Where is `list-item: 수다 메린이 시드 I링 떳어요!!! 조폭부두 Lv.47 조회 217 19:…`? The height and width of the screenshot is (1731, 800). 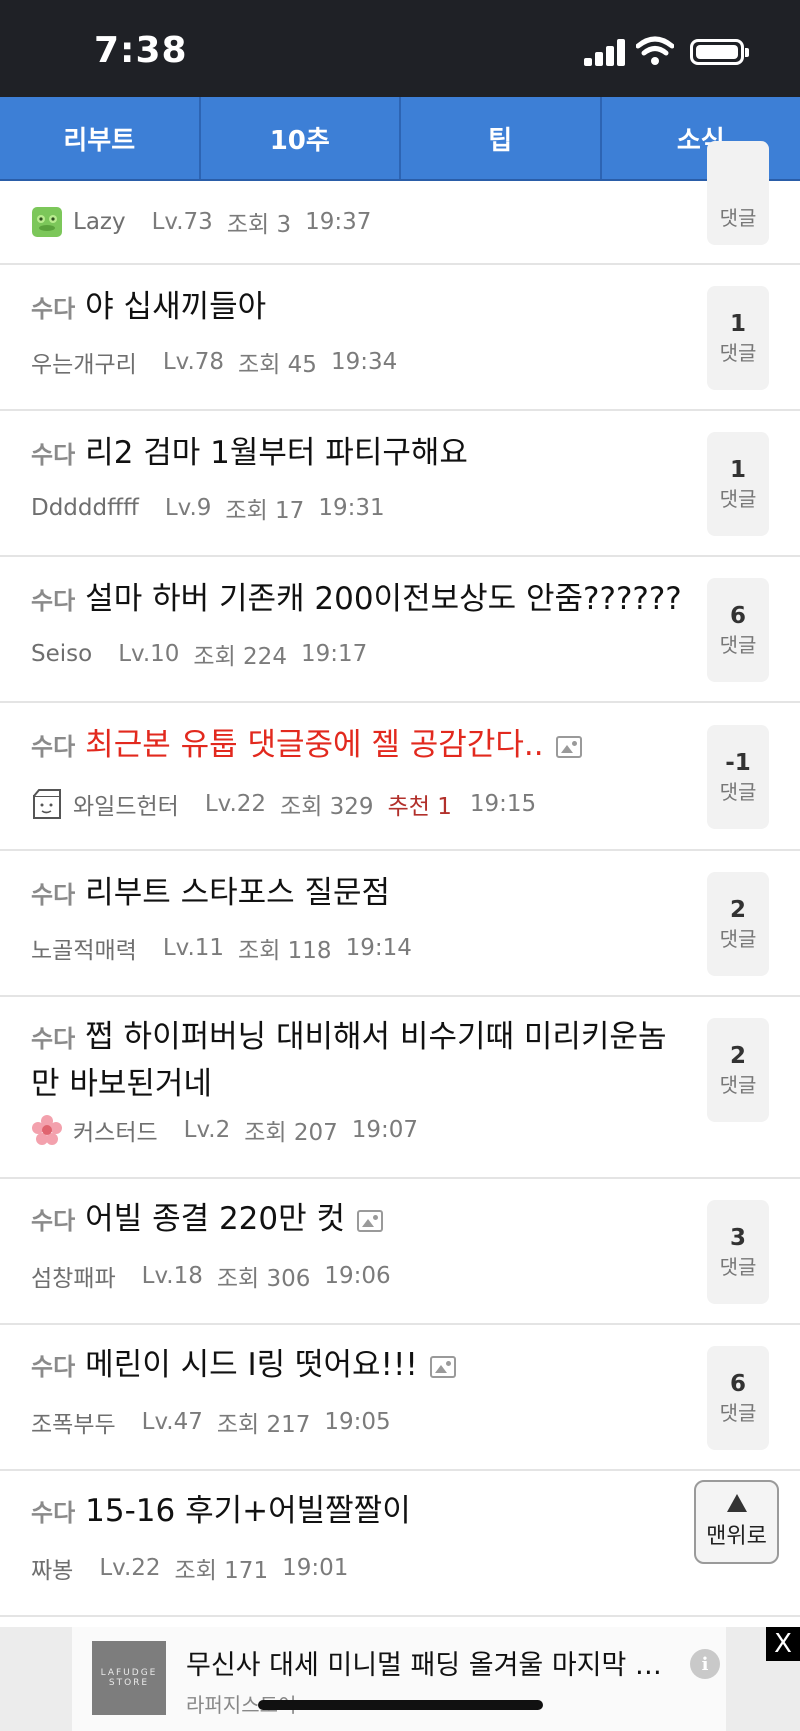
list-item: 수다 메린이 시드 I링 떳어요!!! 조폭부두 Lv.47 조회 217 19:… is located at coordinates (400, 1398).